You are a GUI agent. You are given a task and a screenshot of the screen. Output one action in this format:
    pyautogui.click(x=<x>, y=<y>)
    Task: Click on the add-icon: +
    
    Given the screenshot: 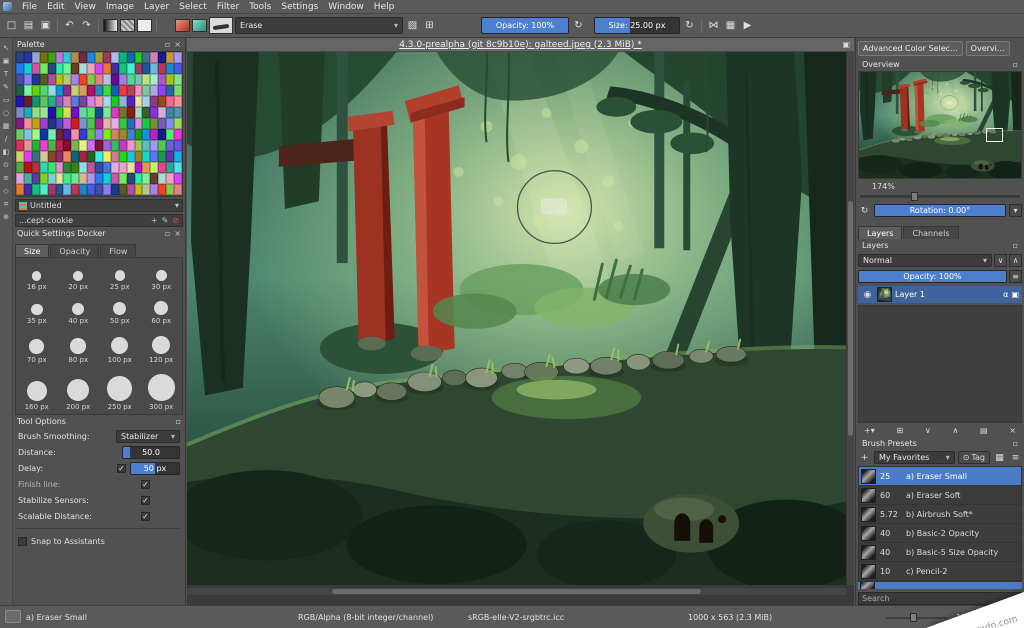 What is the action you would take?
    pyautogui.click(x=154, y=220)
    